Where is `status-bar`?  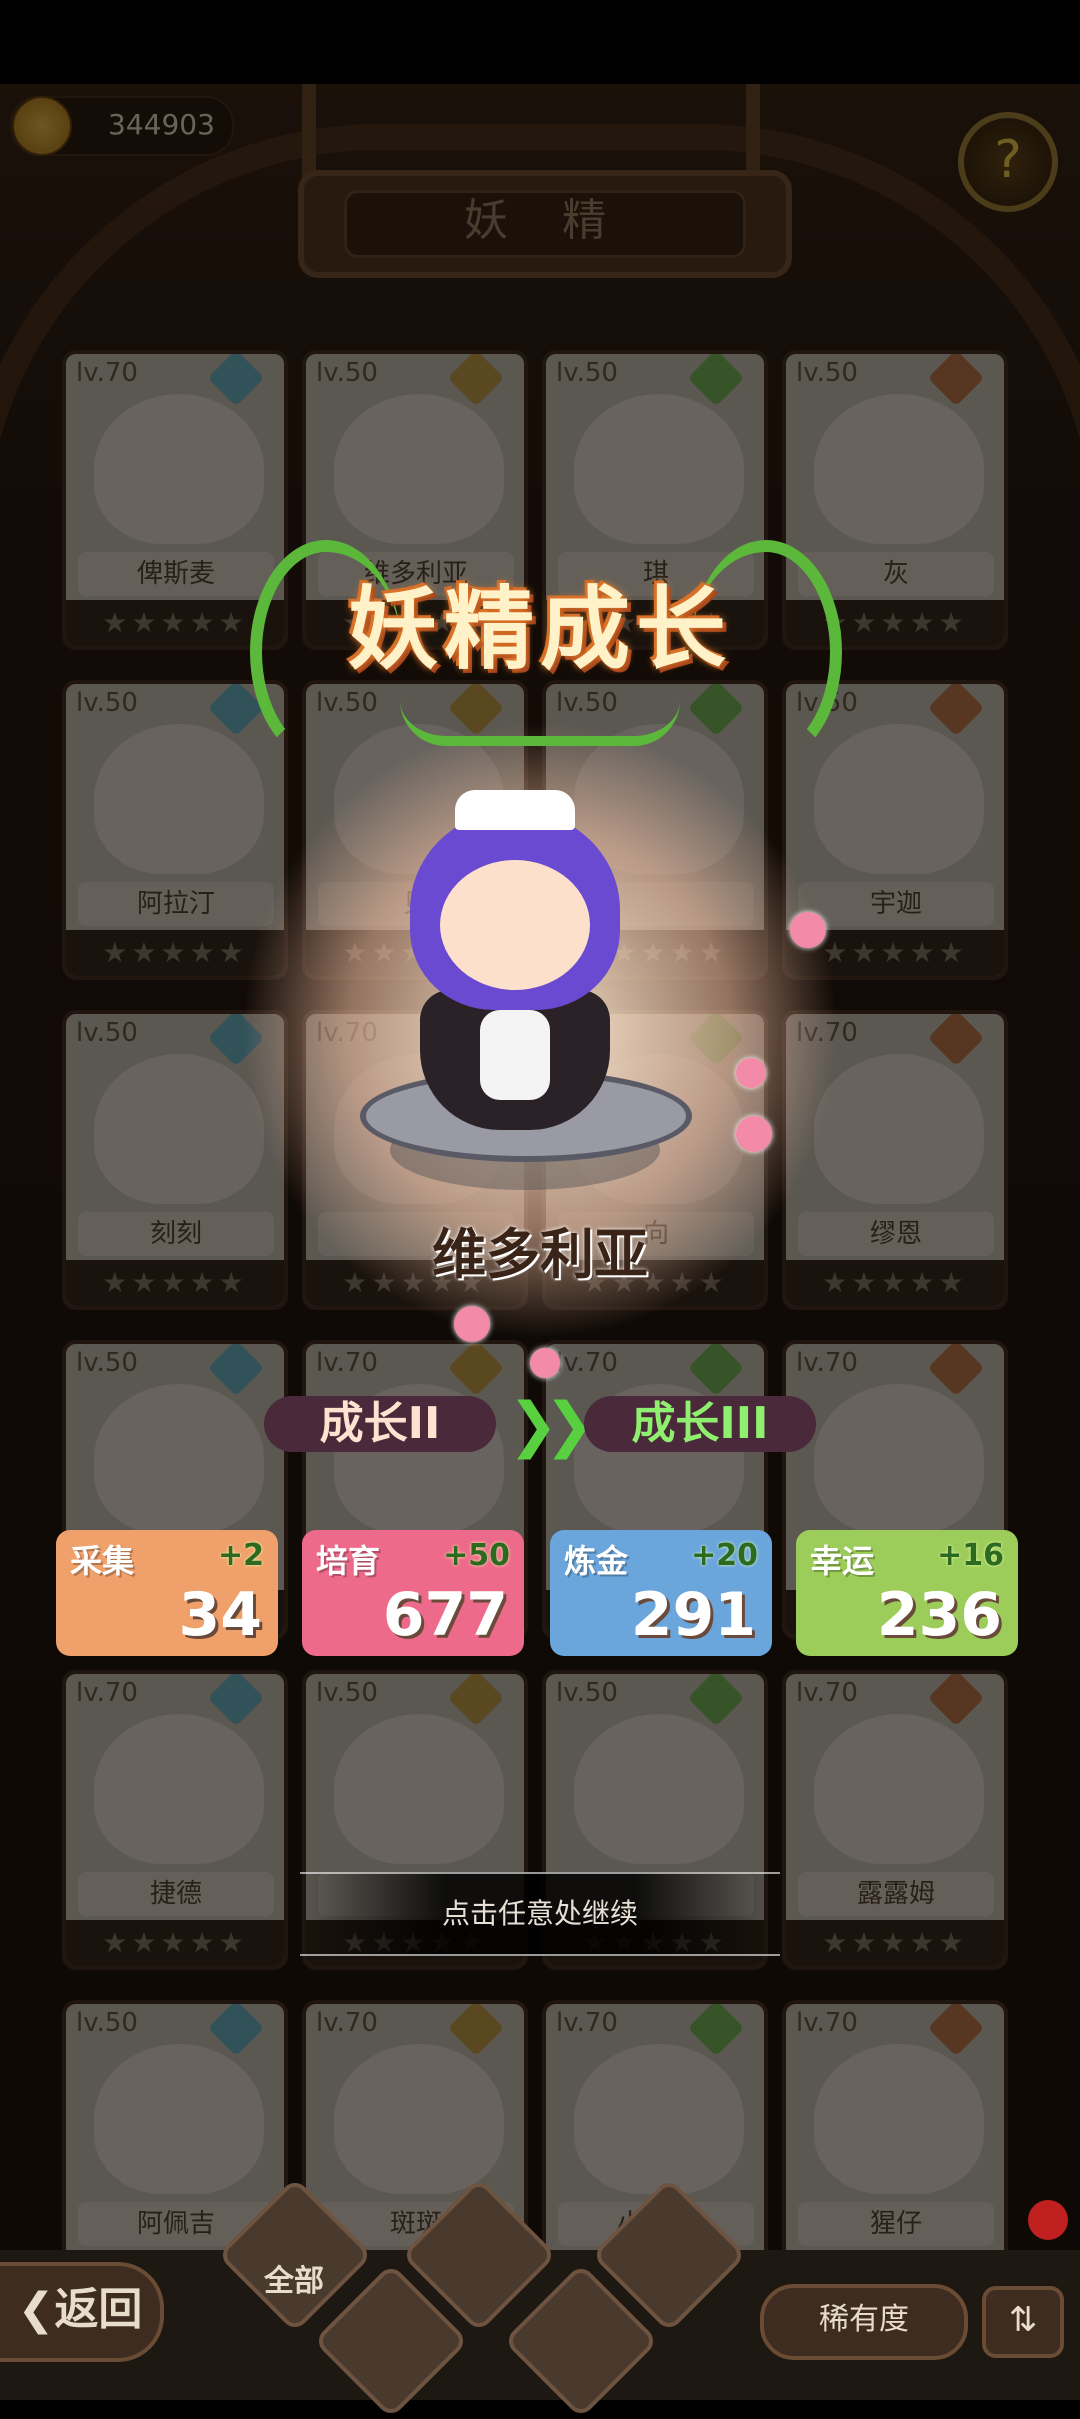 status-bar is located at coordinates (540, 42).